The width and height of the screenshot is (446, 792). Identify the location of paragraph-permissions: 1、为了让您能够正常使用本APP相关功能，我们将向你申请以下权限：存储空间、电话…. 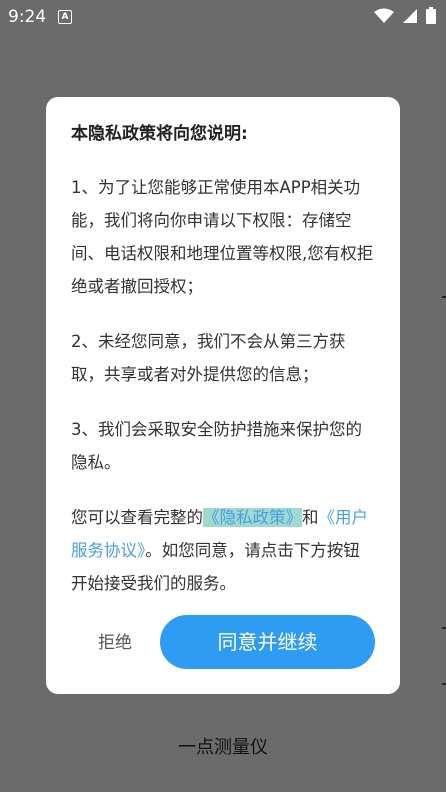
(222, 237).